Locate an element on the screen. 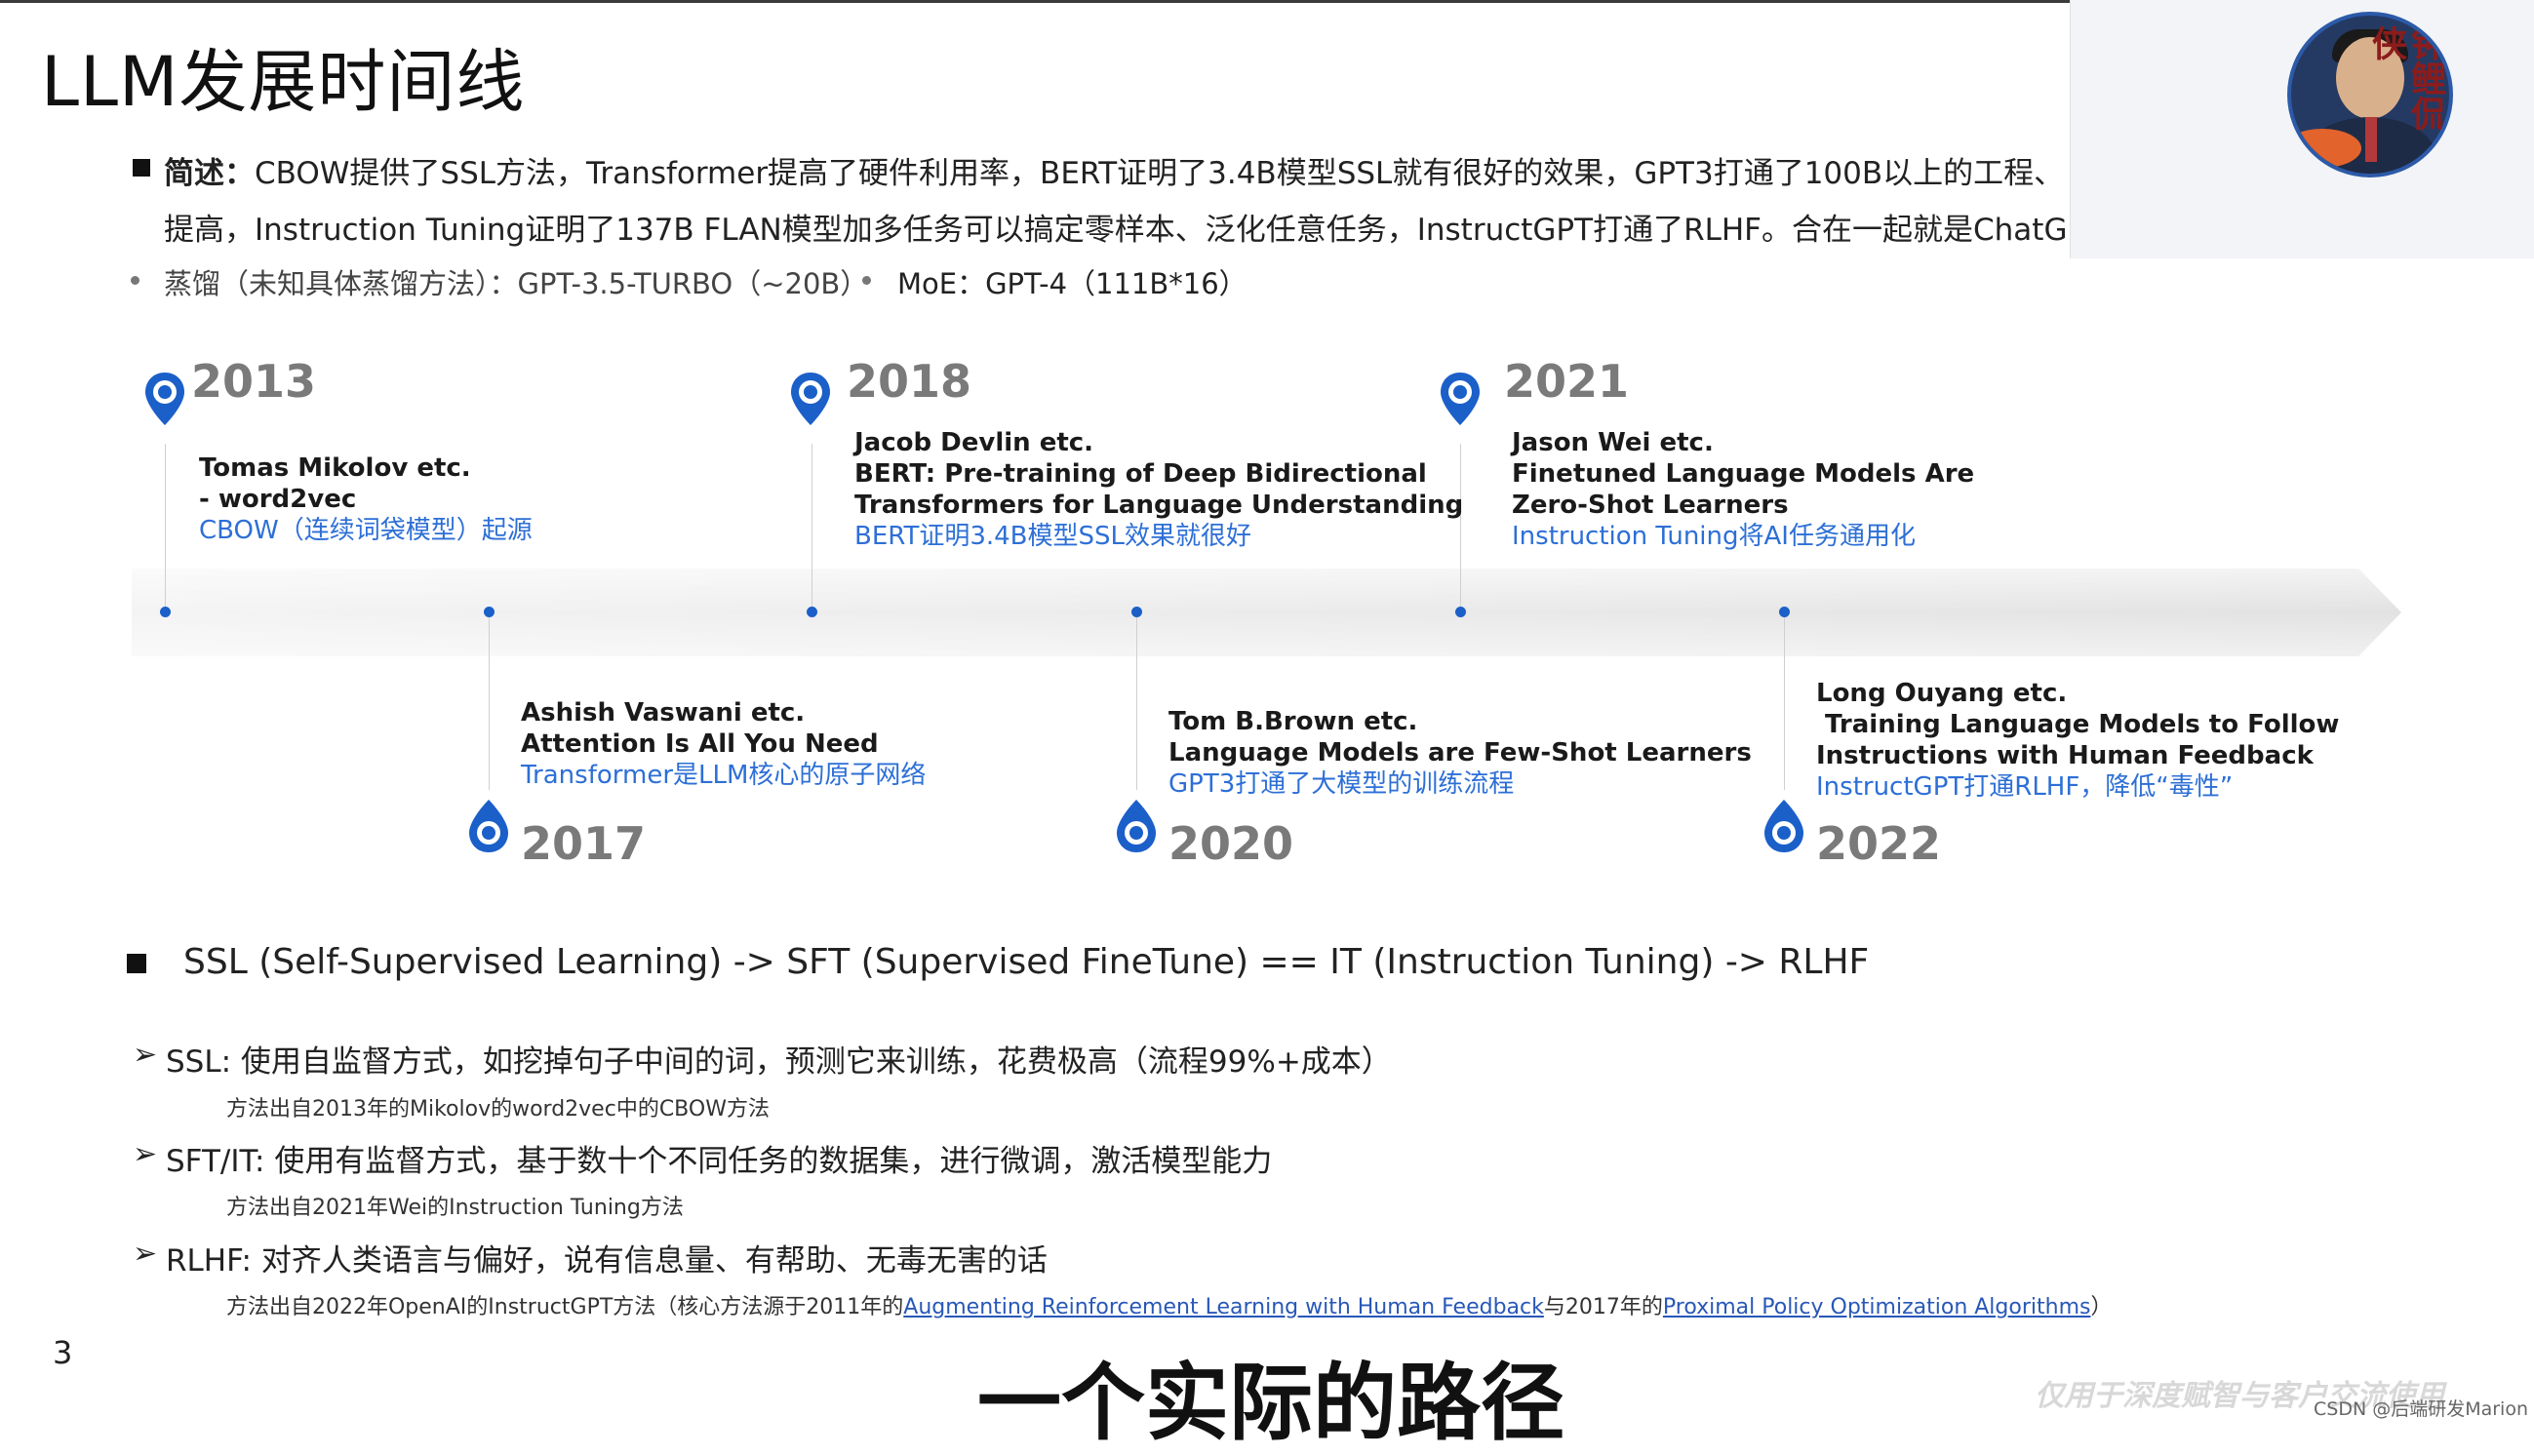 The image size is (2534, 1456). event-authors: Tom B.Brown etc. is located at coordinates (1293, 721).